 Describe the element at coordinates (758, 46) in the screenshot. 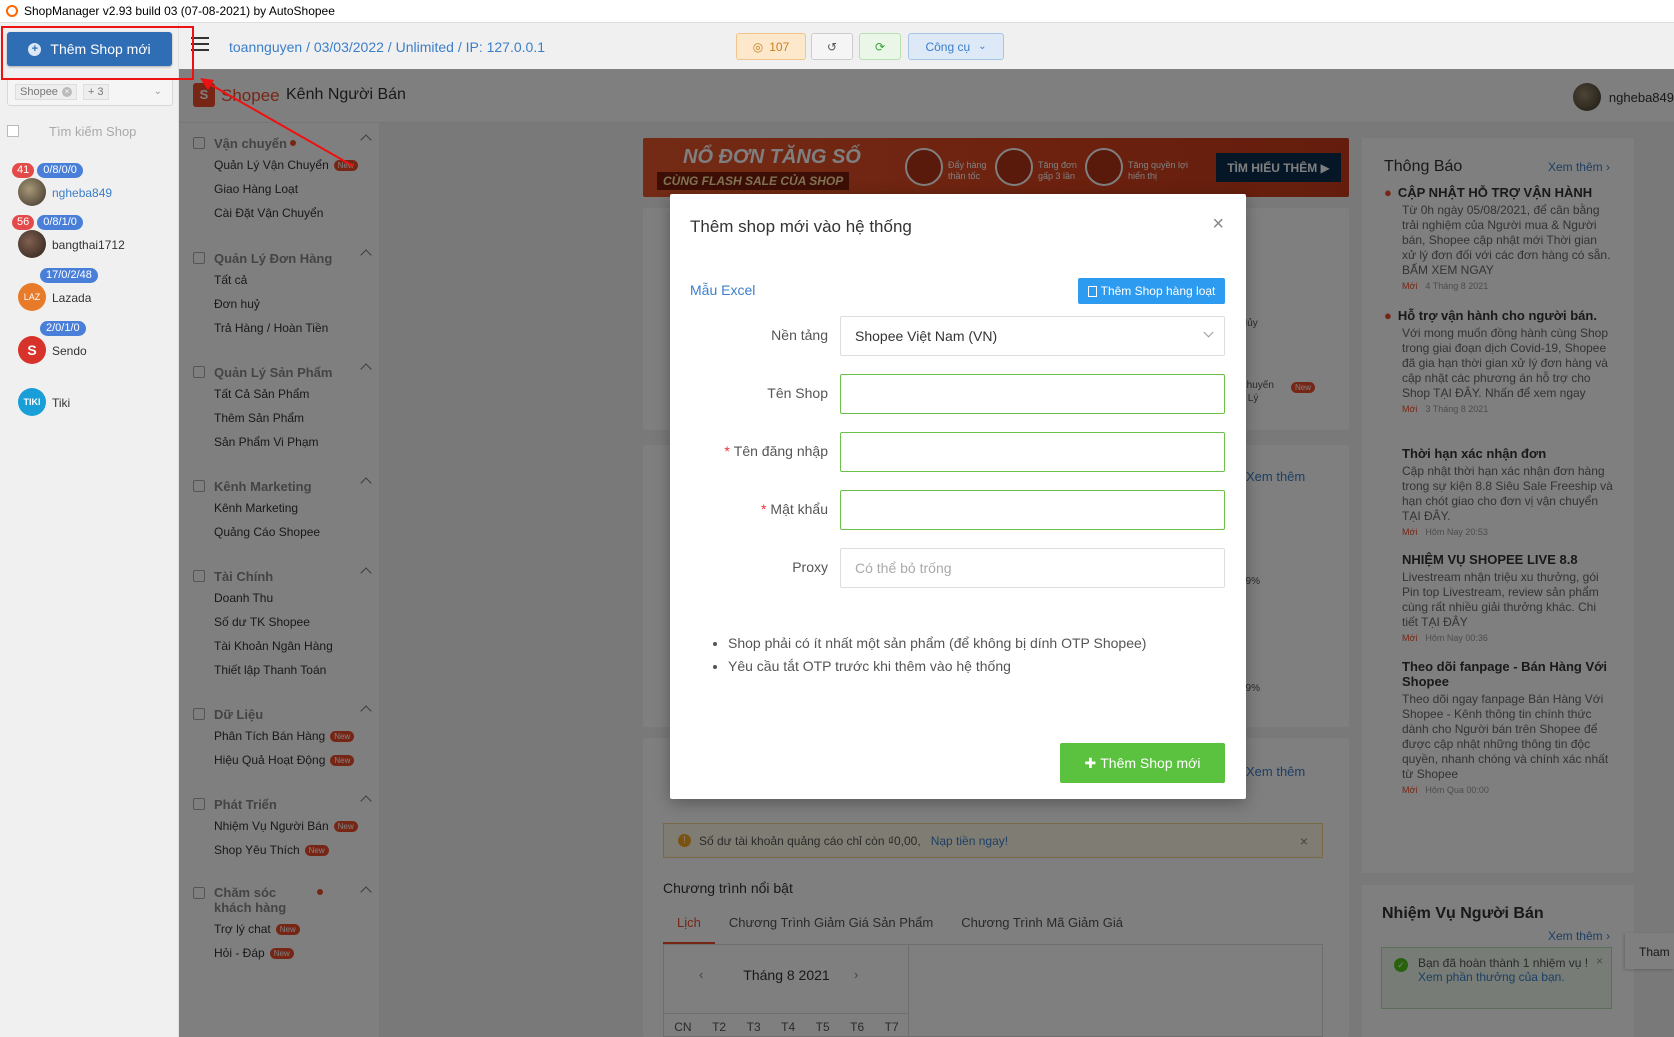

I see `coin-icon: ◎` at that location.